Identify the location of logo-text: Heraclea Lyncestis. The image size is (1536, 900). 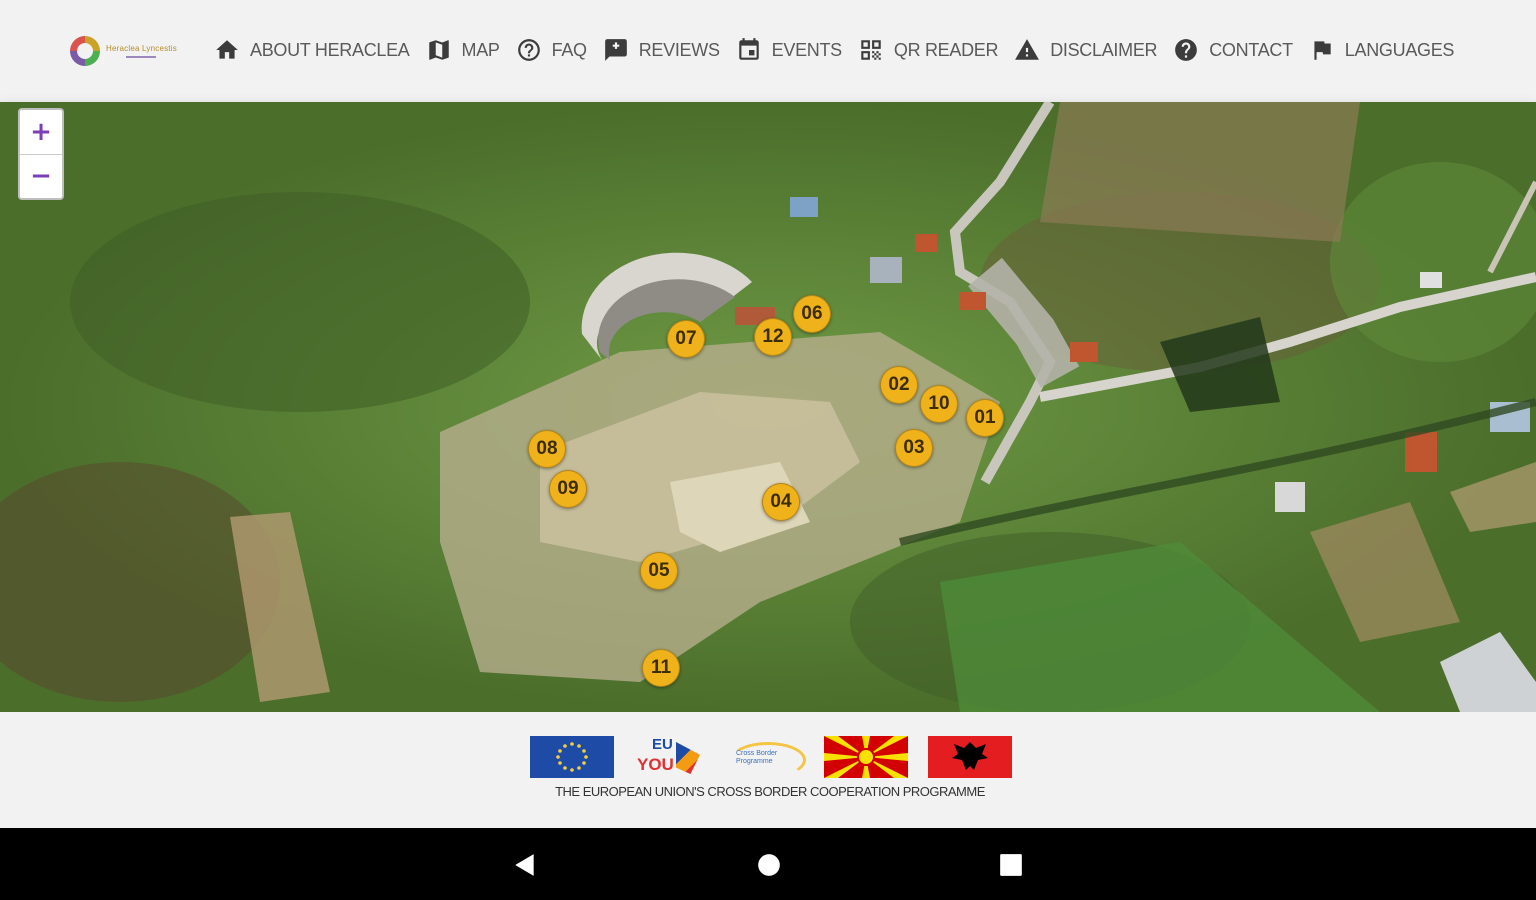
(141, 48).